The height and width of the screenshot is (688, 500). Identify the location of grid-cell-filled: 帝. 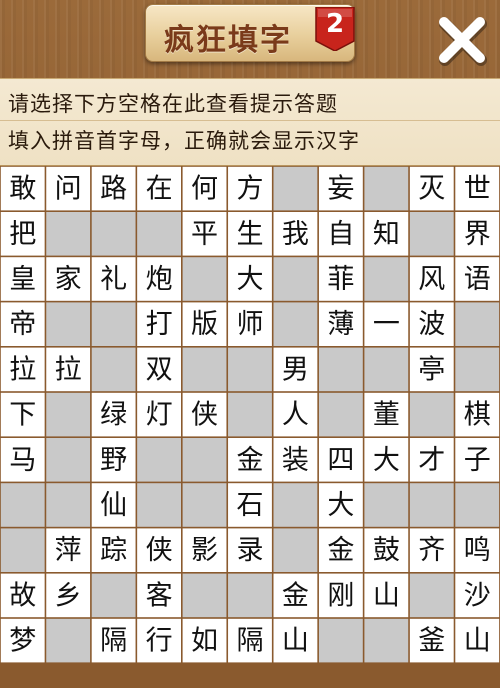
(22, 324).